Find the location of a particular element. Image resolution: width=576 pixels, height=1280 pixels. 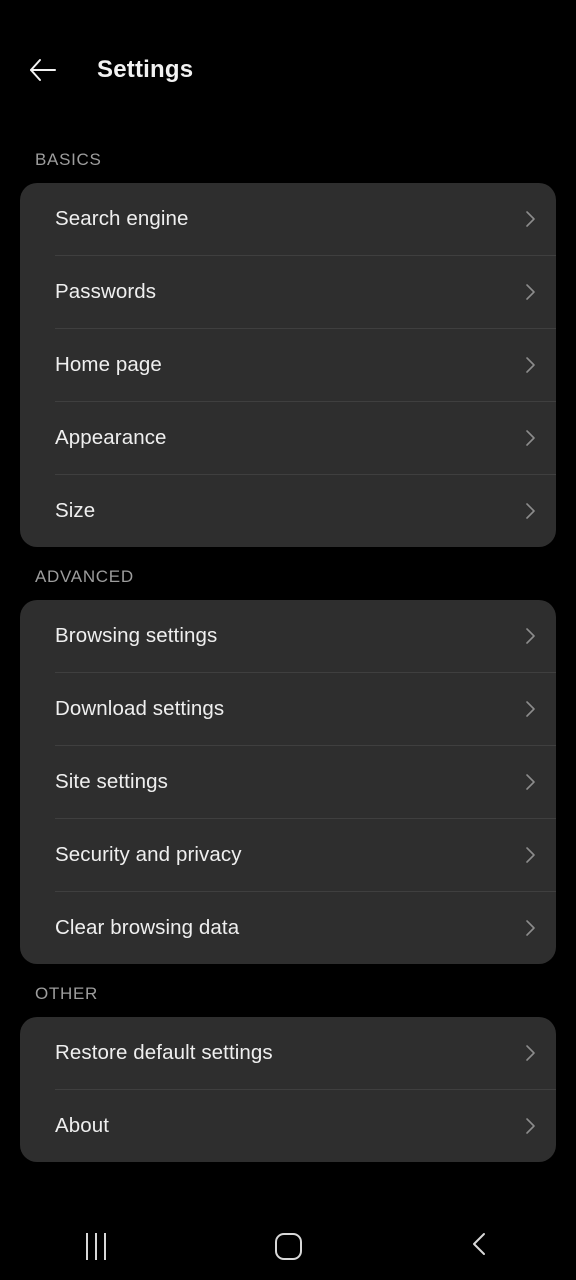

row-label: About is located at coordinates (82, 1125).